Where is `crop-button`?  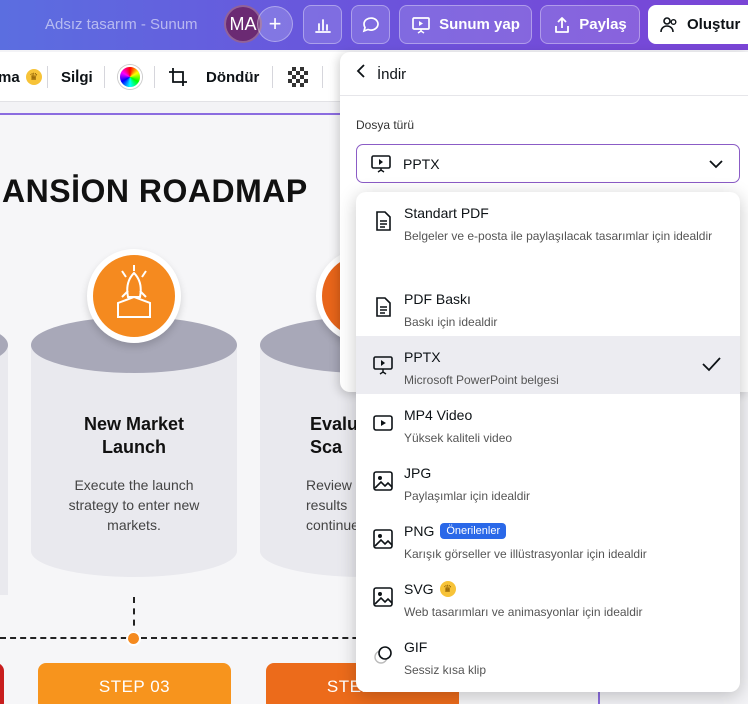
crop-button is located at coordinates (178, 77).